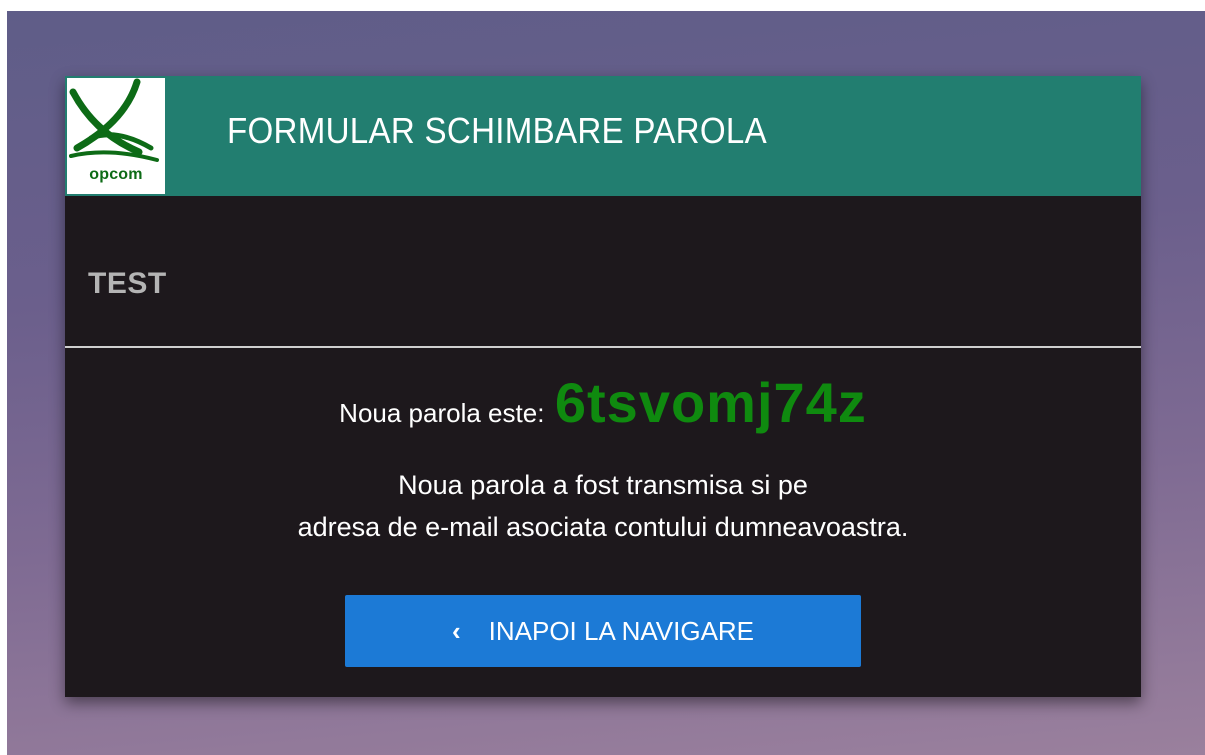 The width and height of the screenshot is (1205, 755). What do you see at coordinates (621, 630) in the screenshot?
I see `back-button-label: INAPOI LA NAVIGARE` at bounding box center [621, 630].